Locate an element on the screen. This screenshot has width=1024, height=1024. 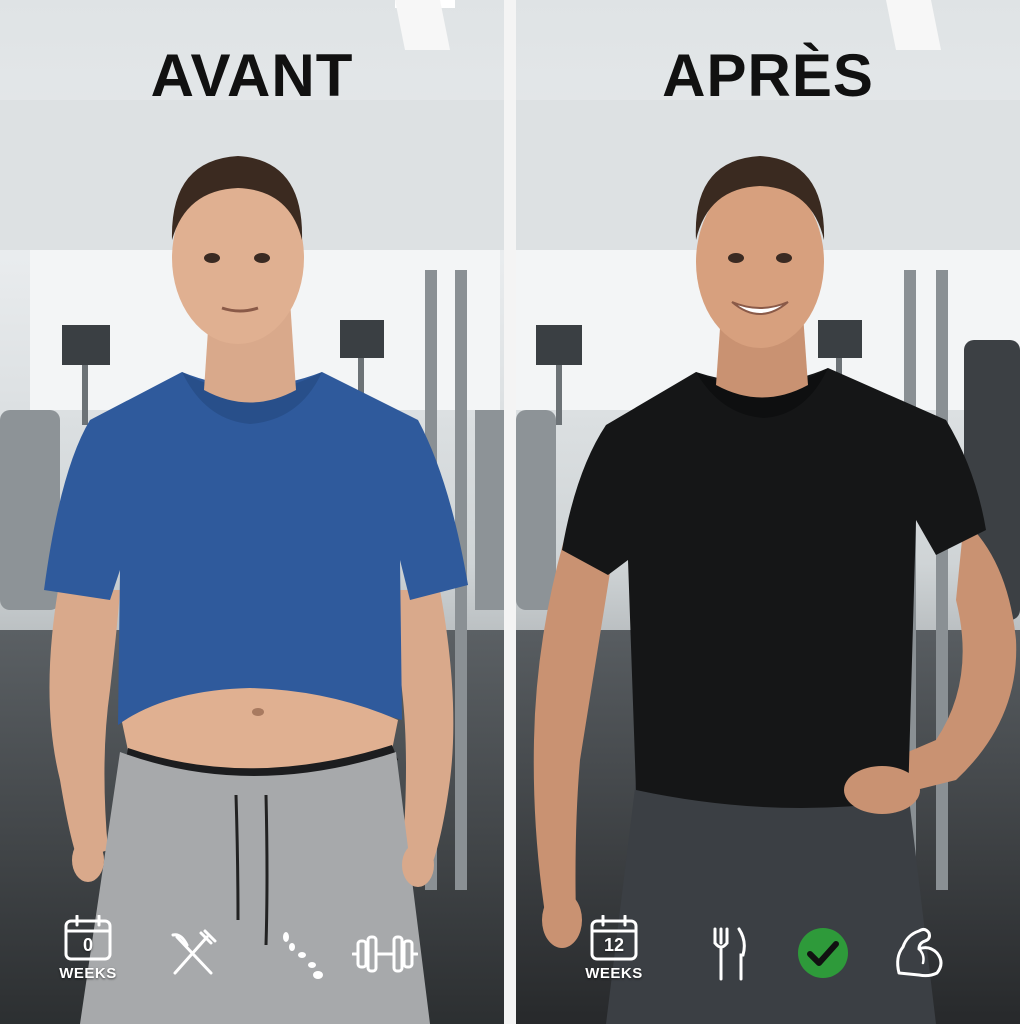
dumbbell-icon is located at coordinates (385, 954).